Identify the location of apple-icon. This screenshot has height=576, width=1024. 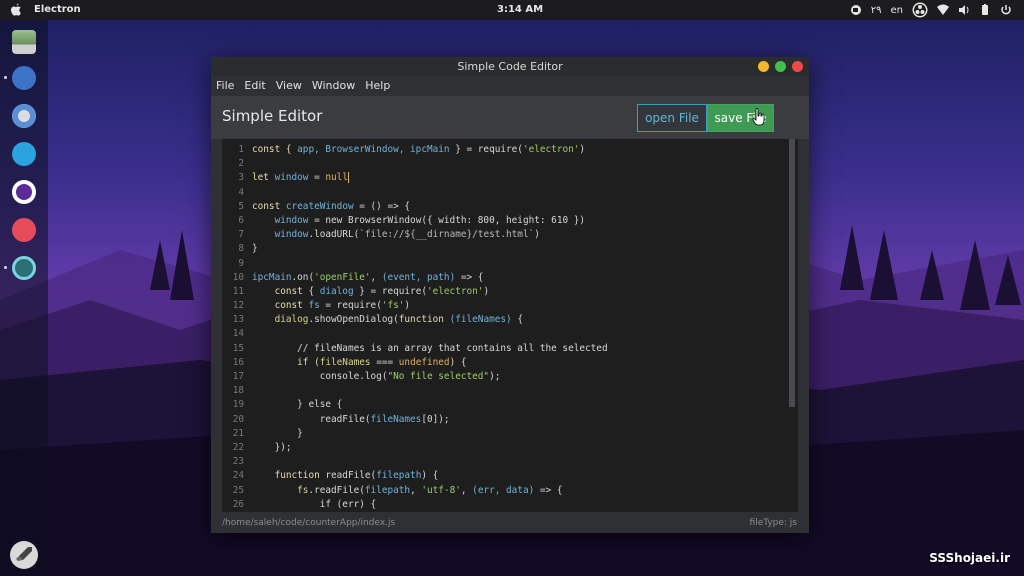
(16, 10).